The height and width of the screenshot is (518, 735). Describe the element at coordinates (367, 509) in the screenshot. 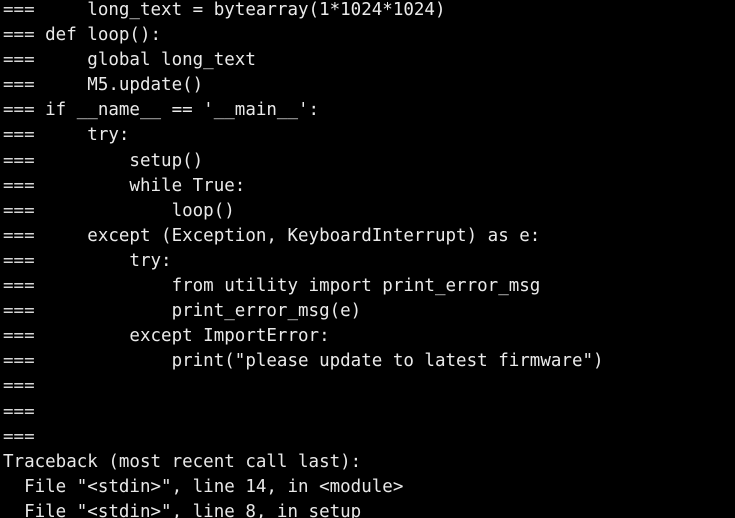

I see `terminal-line: File "<stdin>", line 8, in setup` at that location.